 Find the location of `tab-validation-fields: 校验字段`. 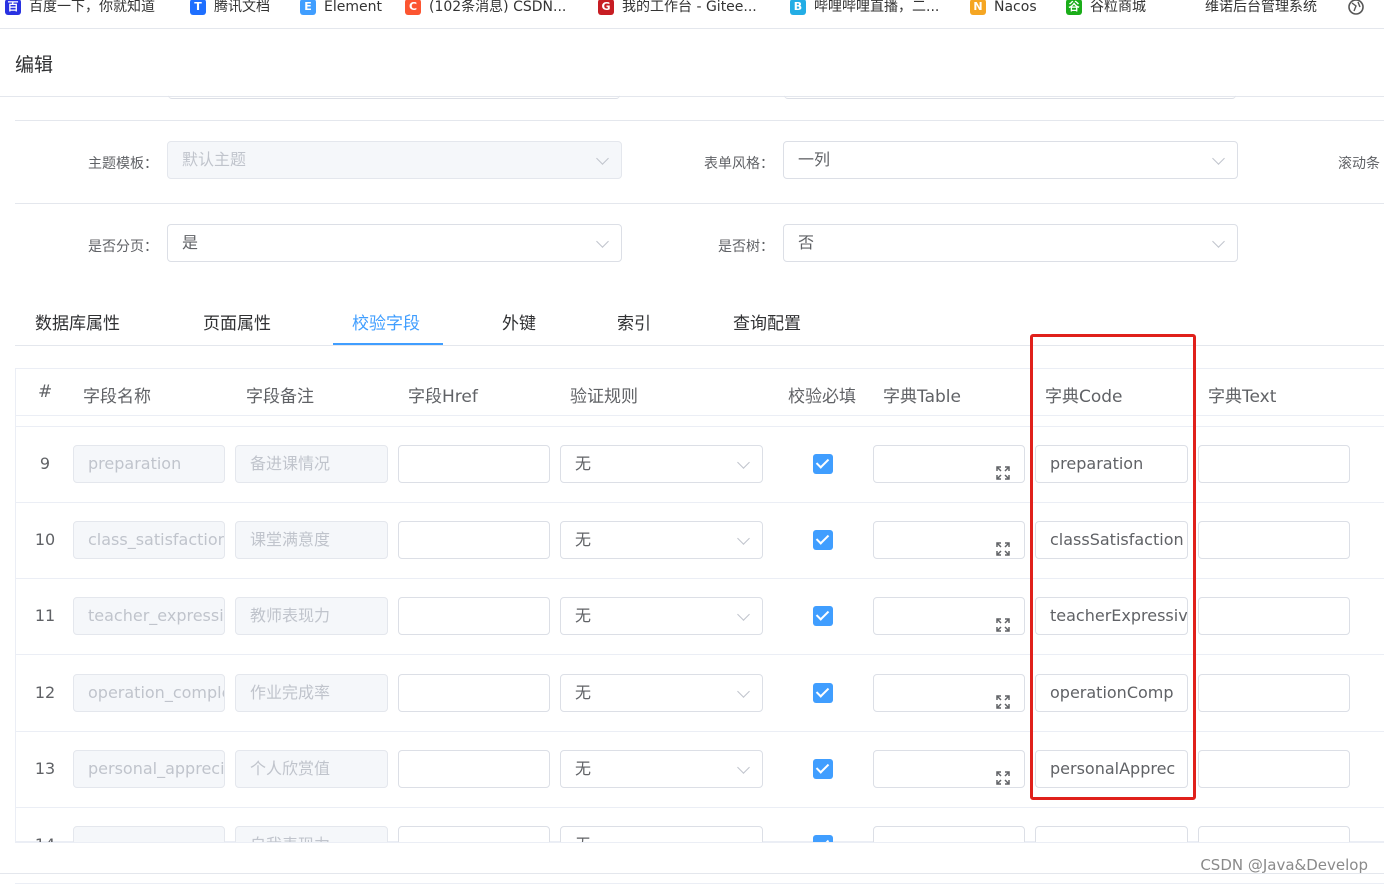

tab-validation-fields: 校验字段 is located at coordinates (386, 321).